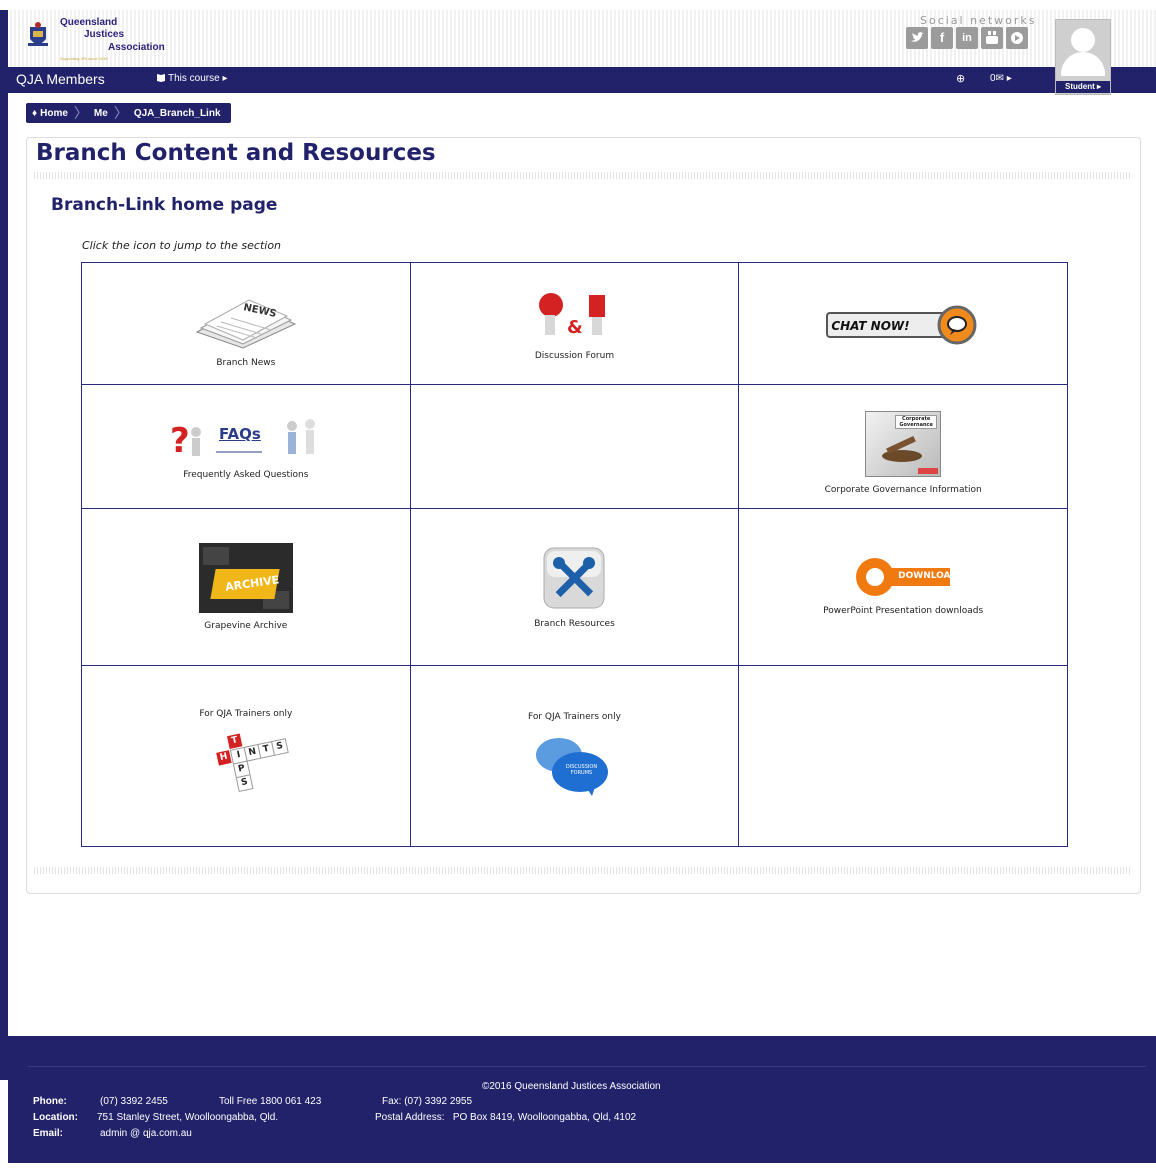 This screenshot has height=1170, width=1156. What do you see at coordinates (992, 38) in the screenshot?
I see `youtube-icon` at bounding box center [992, 38].